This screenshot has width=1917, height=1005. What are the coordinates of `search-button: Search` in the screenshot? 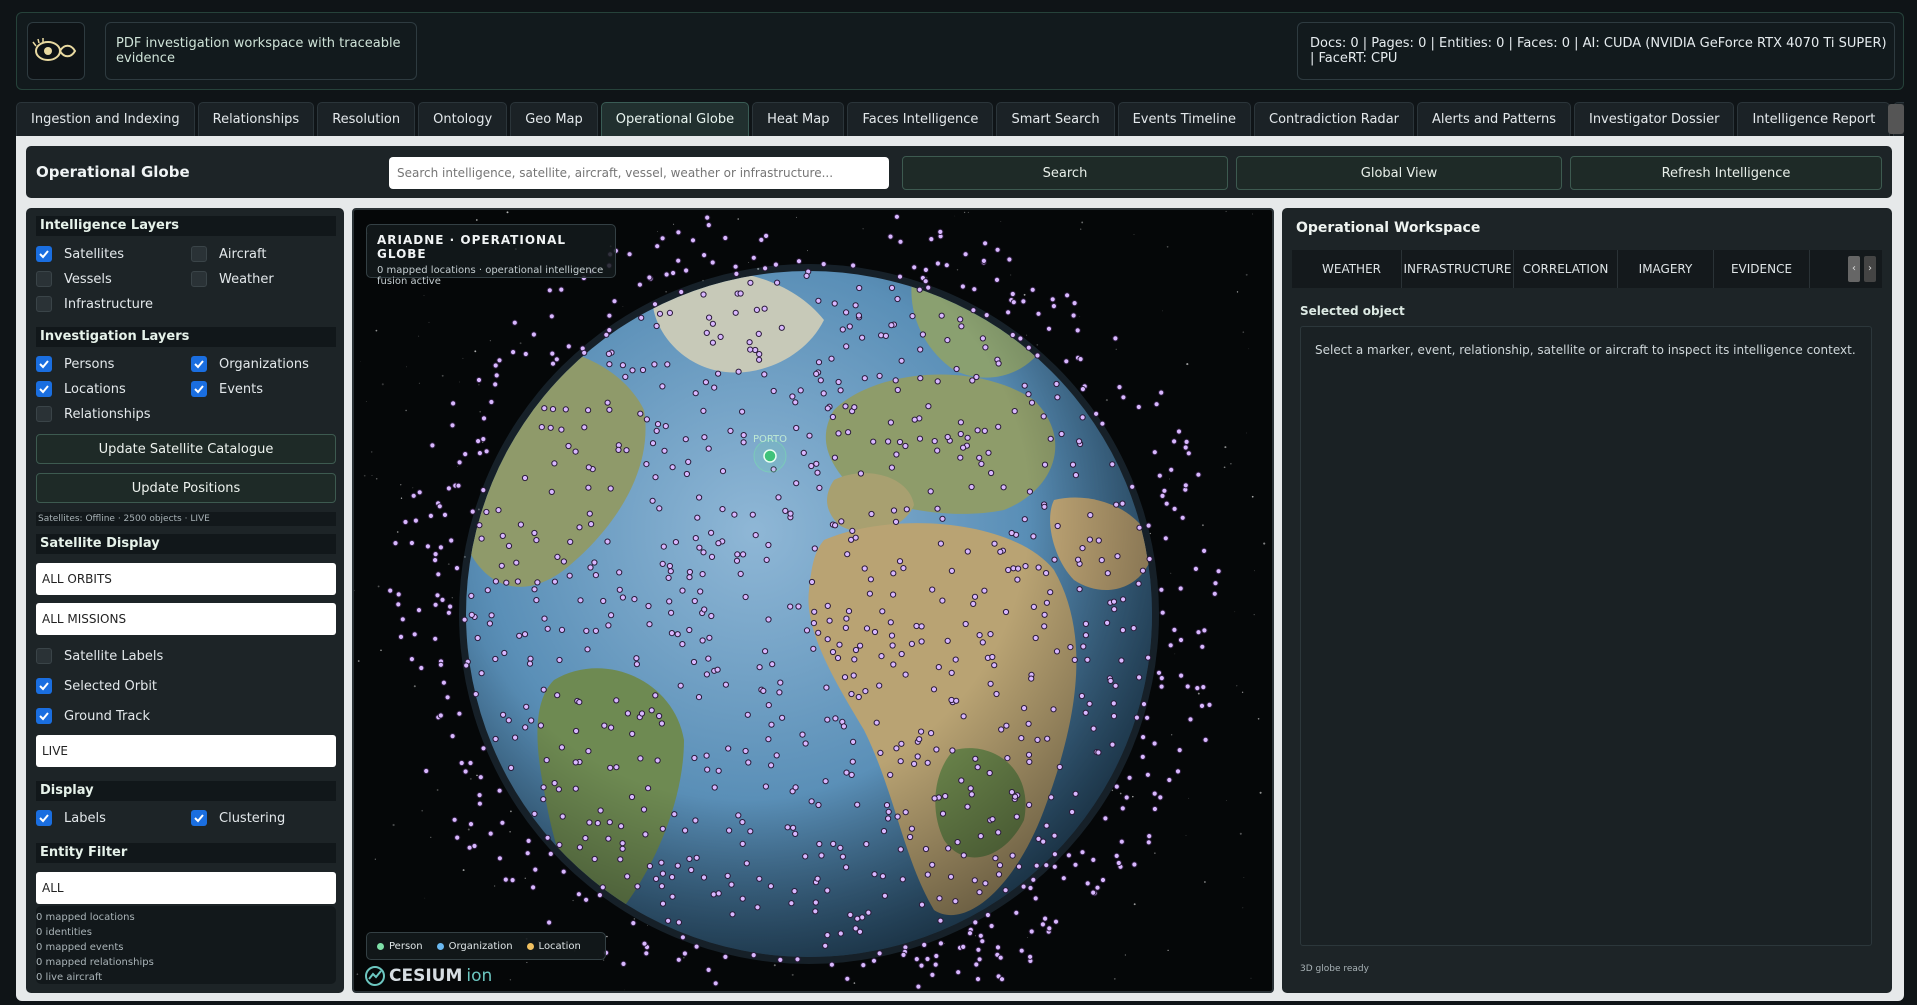 It's located at (1065, 173).